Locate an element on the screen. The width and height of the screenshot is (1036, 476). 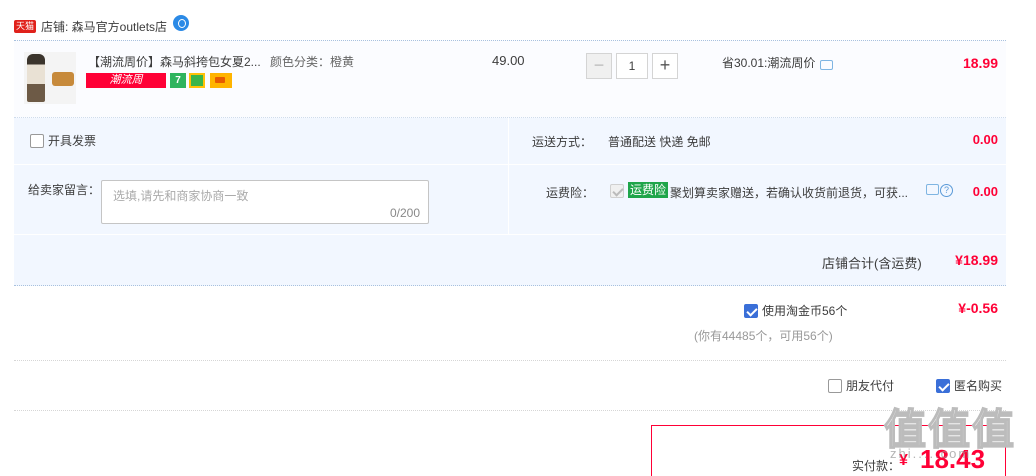
friend-pay-label: 朋友代付 is located at coordinates (870, 386).